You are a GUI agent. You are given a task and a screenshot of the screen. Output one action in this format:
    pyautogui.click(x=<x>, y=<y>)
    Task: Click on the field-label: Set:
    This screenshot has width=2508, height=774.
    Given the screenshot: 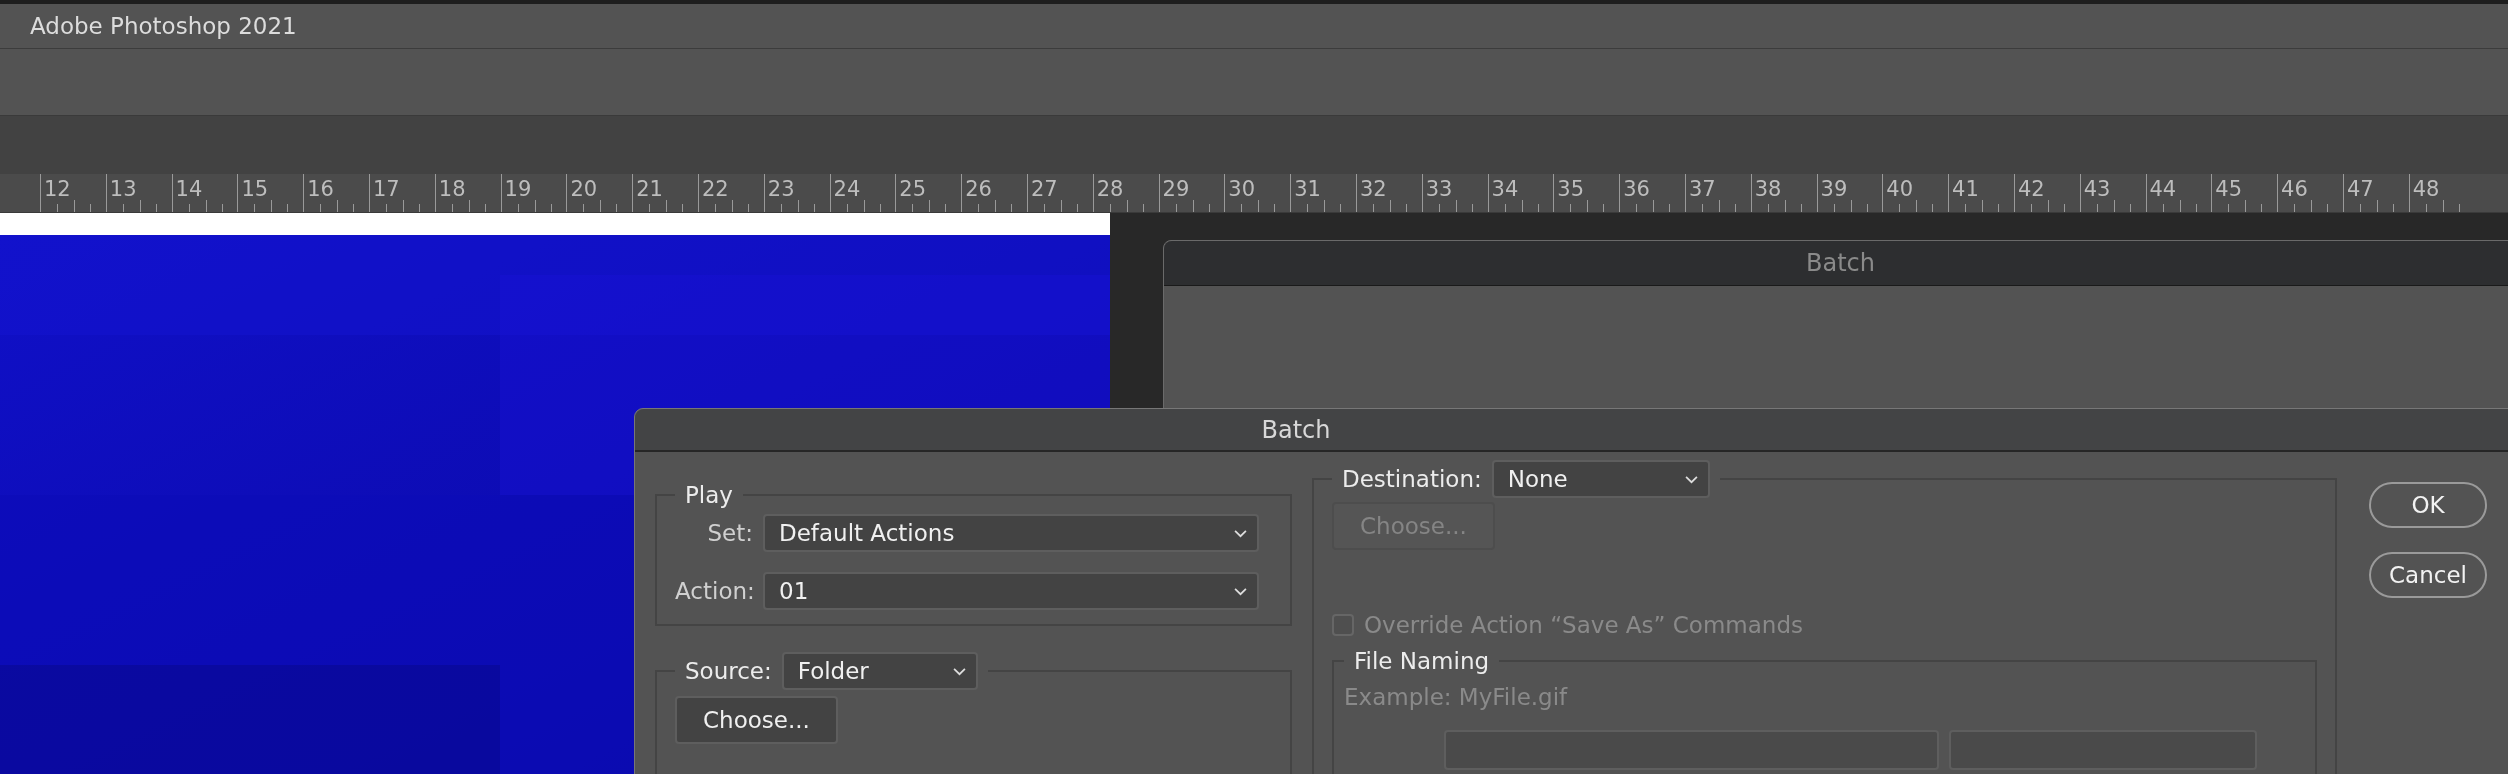 What is the action you would take?
    pyautogui.click(x=729, y=533)
    